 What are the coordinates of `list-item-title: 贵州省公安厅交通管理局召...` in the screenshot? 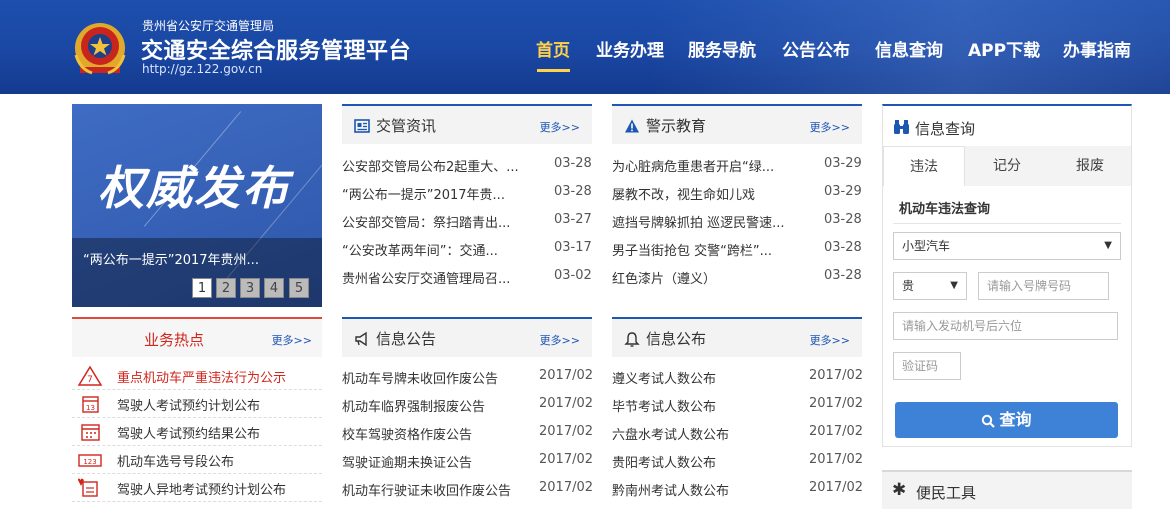 It's located at (442, 277).